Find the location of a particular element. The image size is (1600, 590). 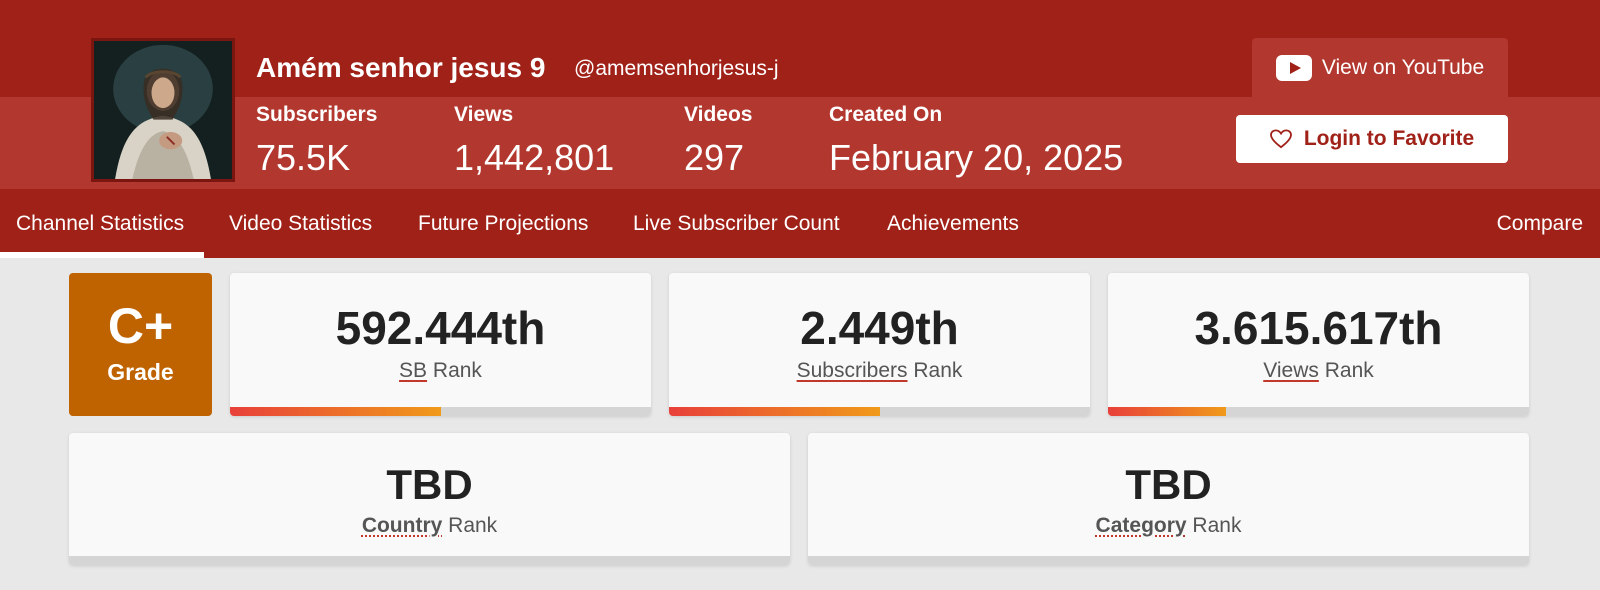

subscribers-rank-progress-fill is located at coordinates (774, 411).